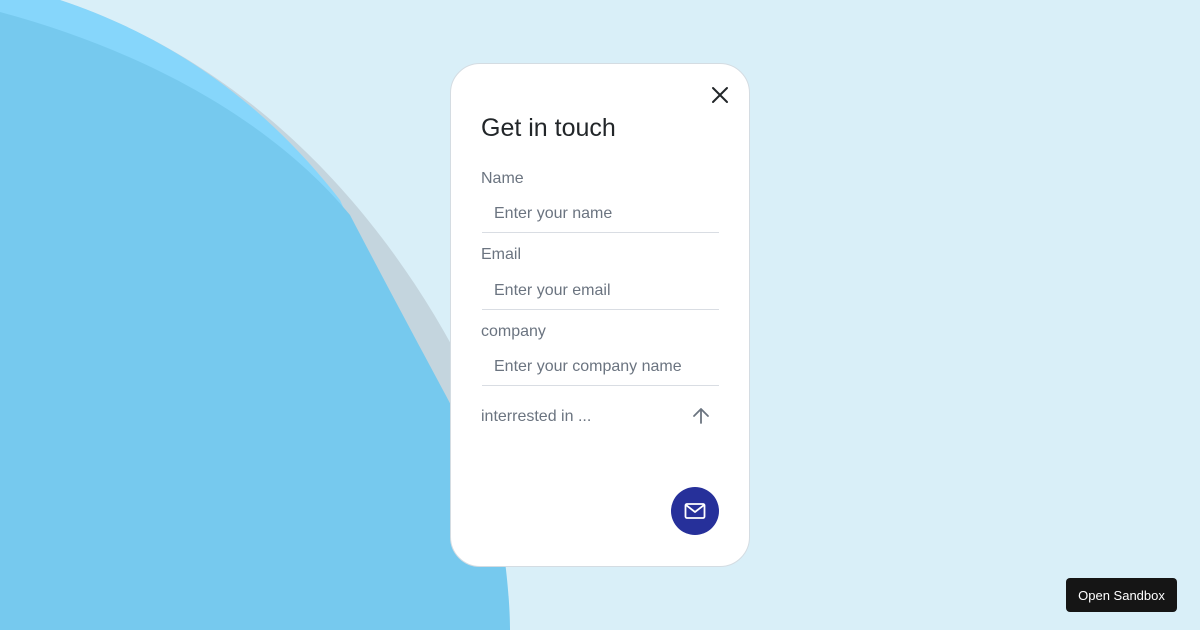  I want to click on close-button, so click(720, 95).